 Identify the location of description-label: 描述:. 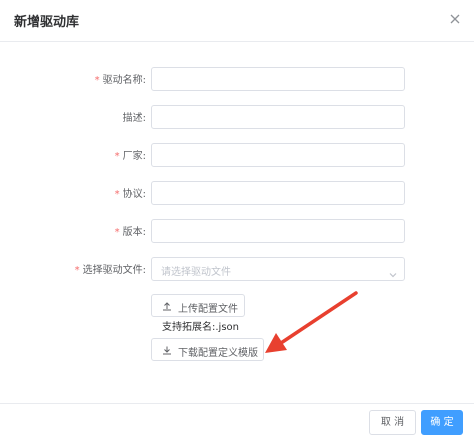
(134, 118).